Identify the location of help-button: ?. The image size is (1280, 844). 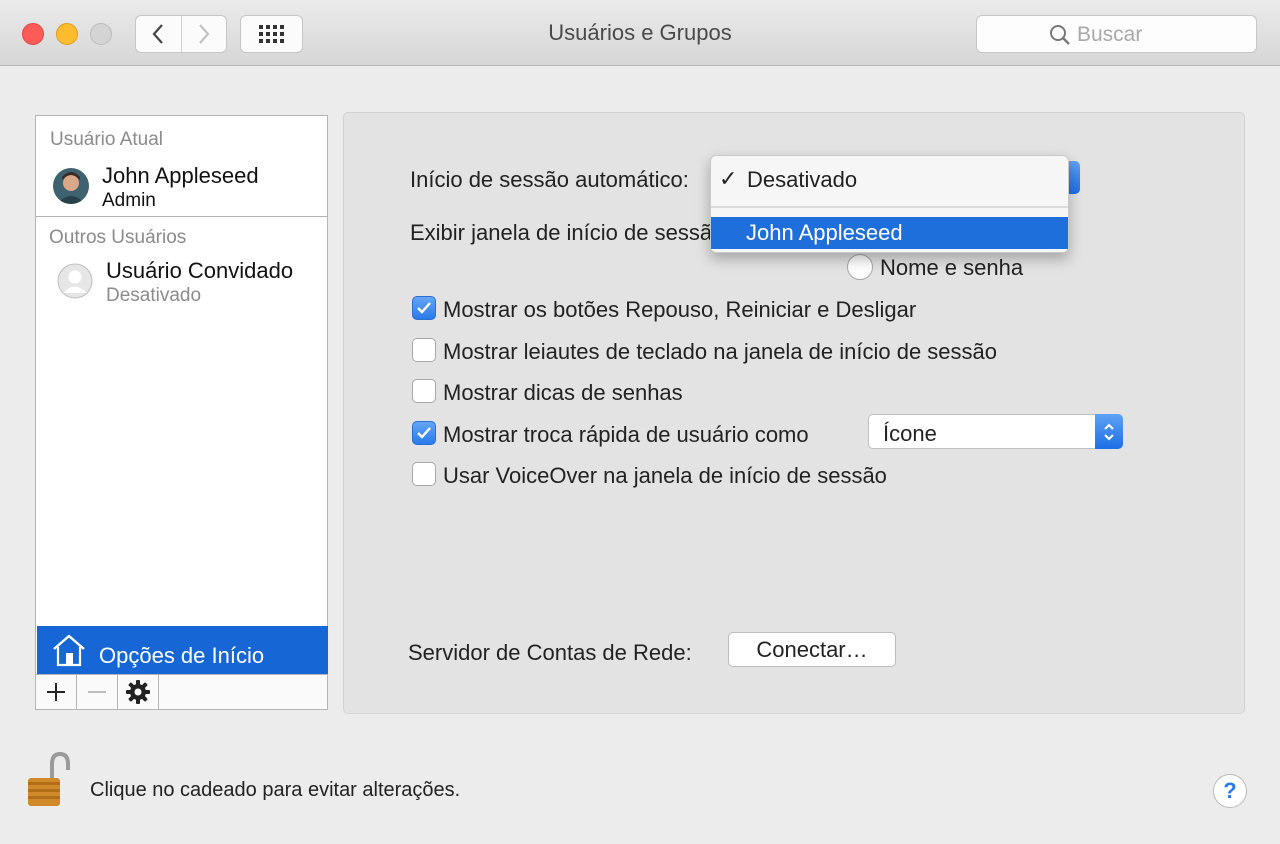
(1230, 791).